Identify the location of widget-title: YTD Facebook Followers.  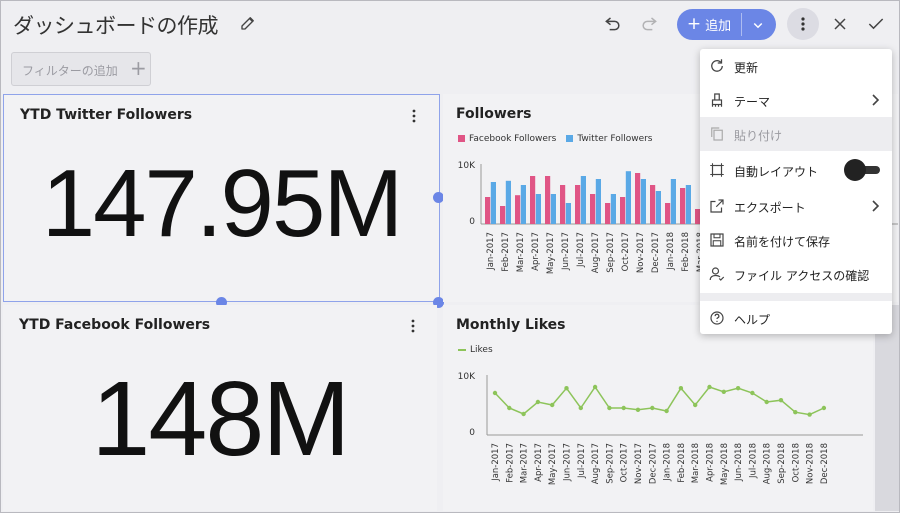
(115, 325).